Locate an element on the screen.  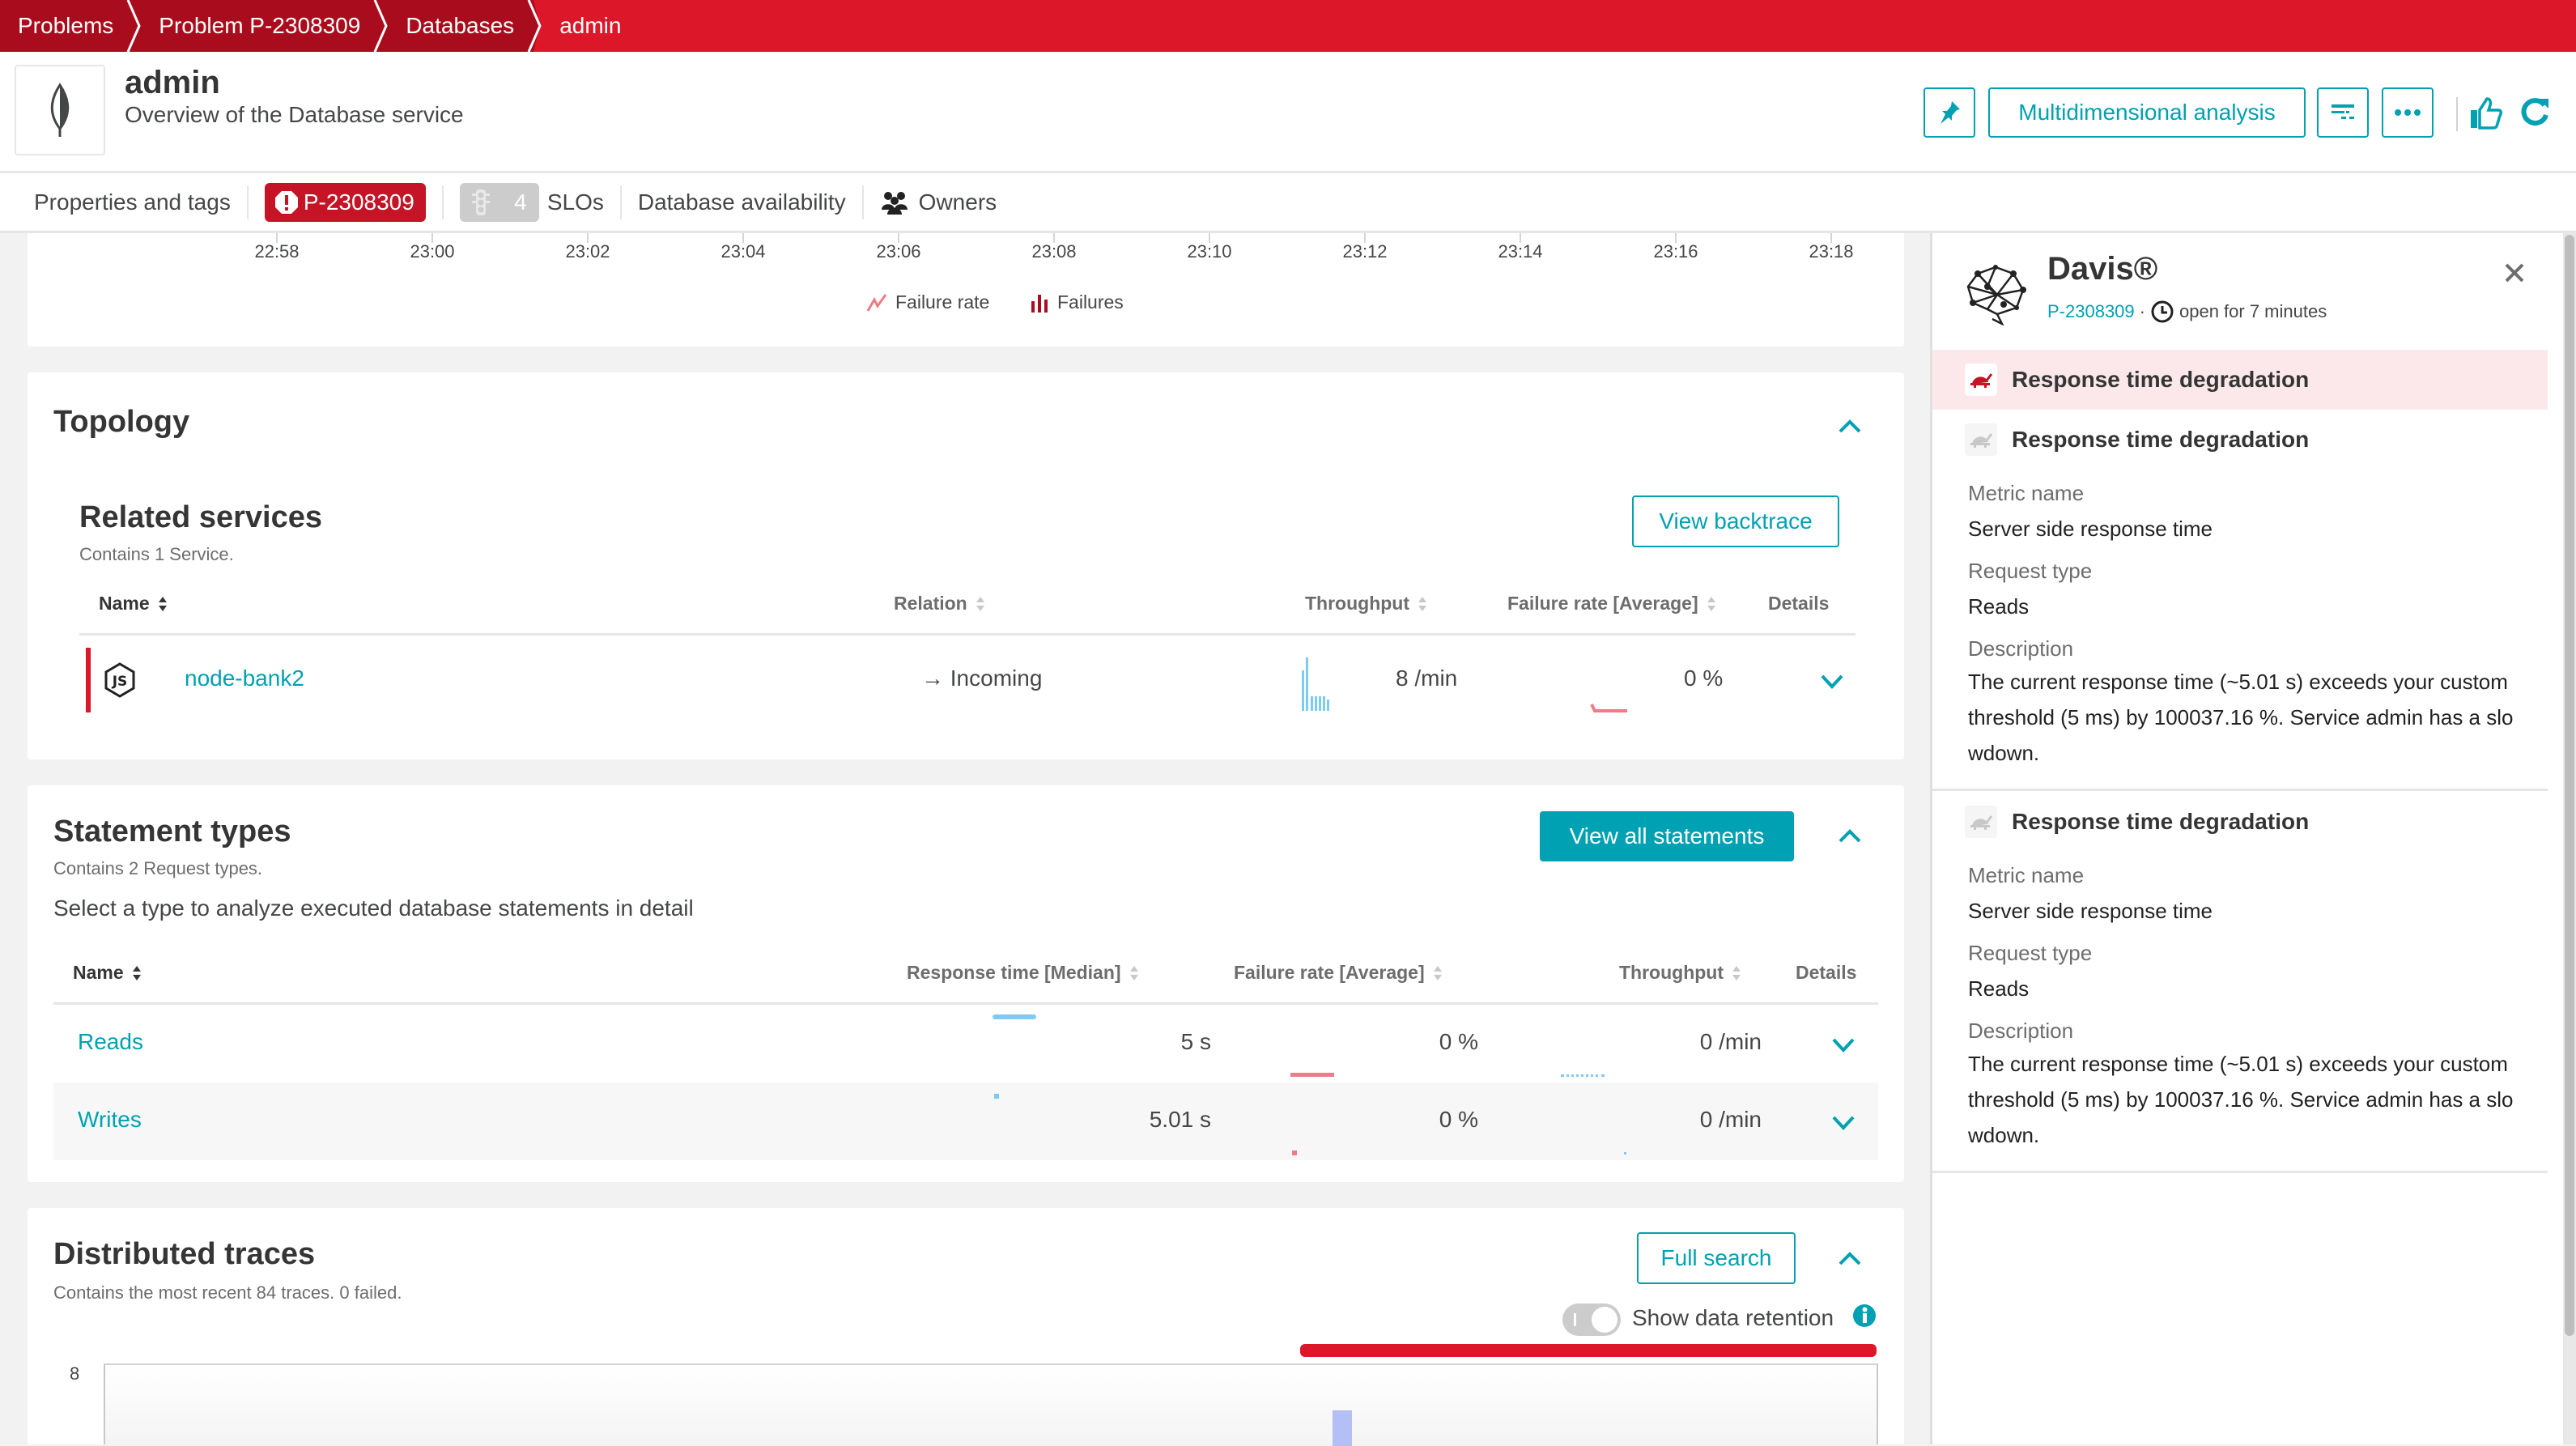
multidimensional-analysis-button: Multidimensional analysis is located at coordinates (2147, 113).